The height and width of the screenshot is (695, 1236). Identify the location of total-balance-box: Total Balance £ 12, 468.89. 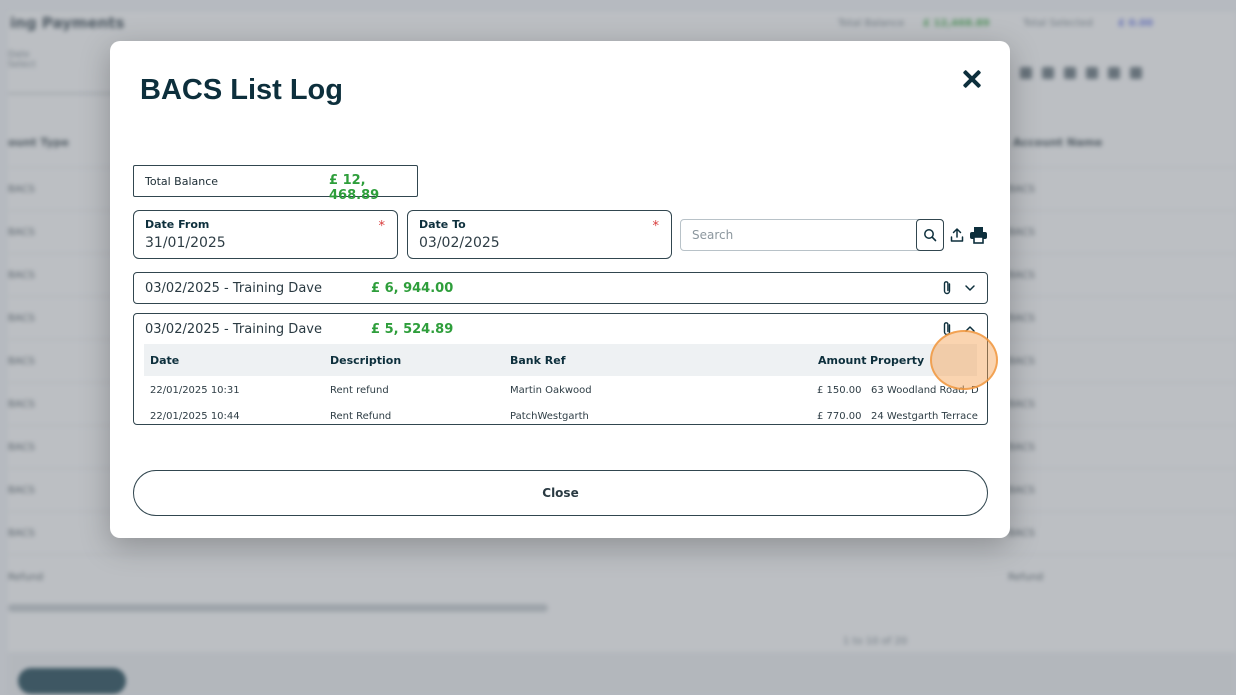
(275, 184).